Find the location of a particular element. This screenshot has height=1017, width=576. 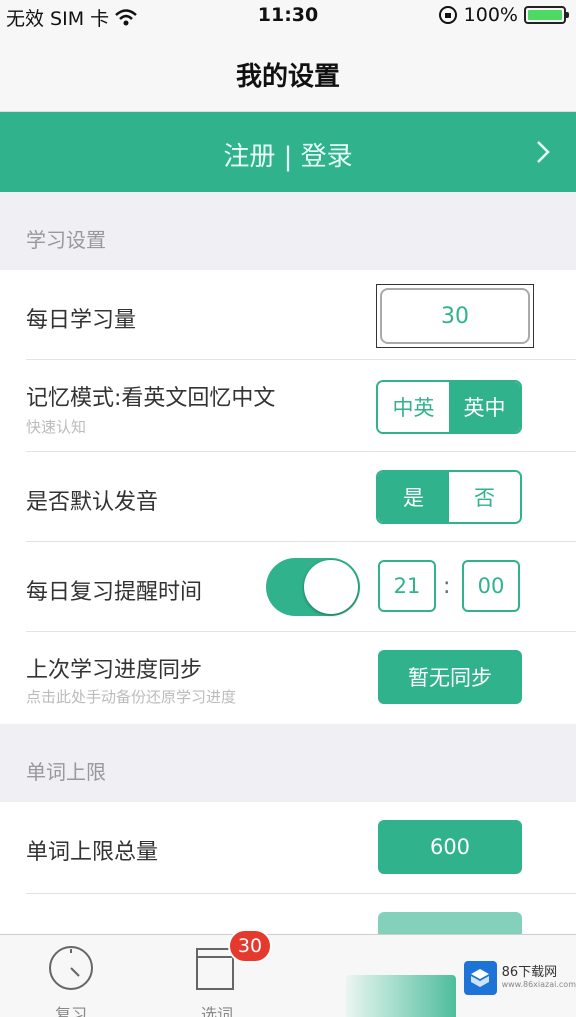

reminder-toggle is located at coordinates (313, 587).